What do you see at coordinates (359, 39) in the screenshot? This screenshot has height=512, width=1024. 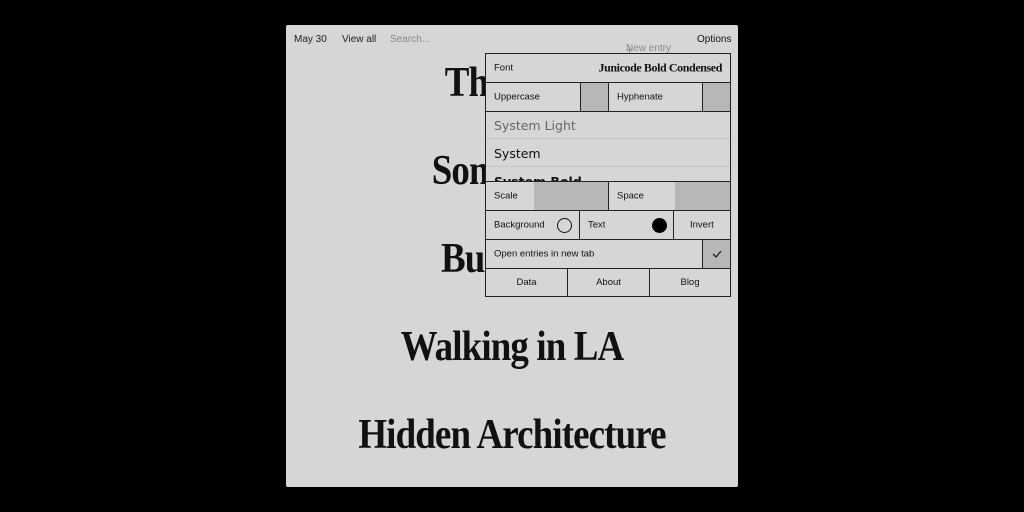 I see `view-all-link: View all` at bounding box center [359, 39].